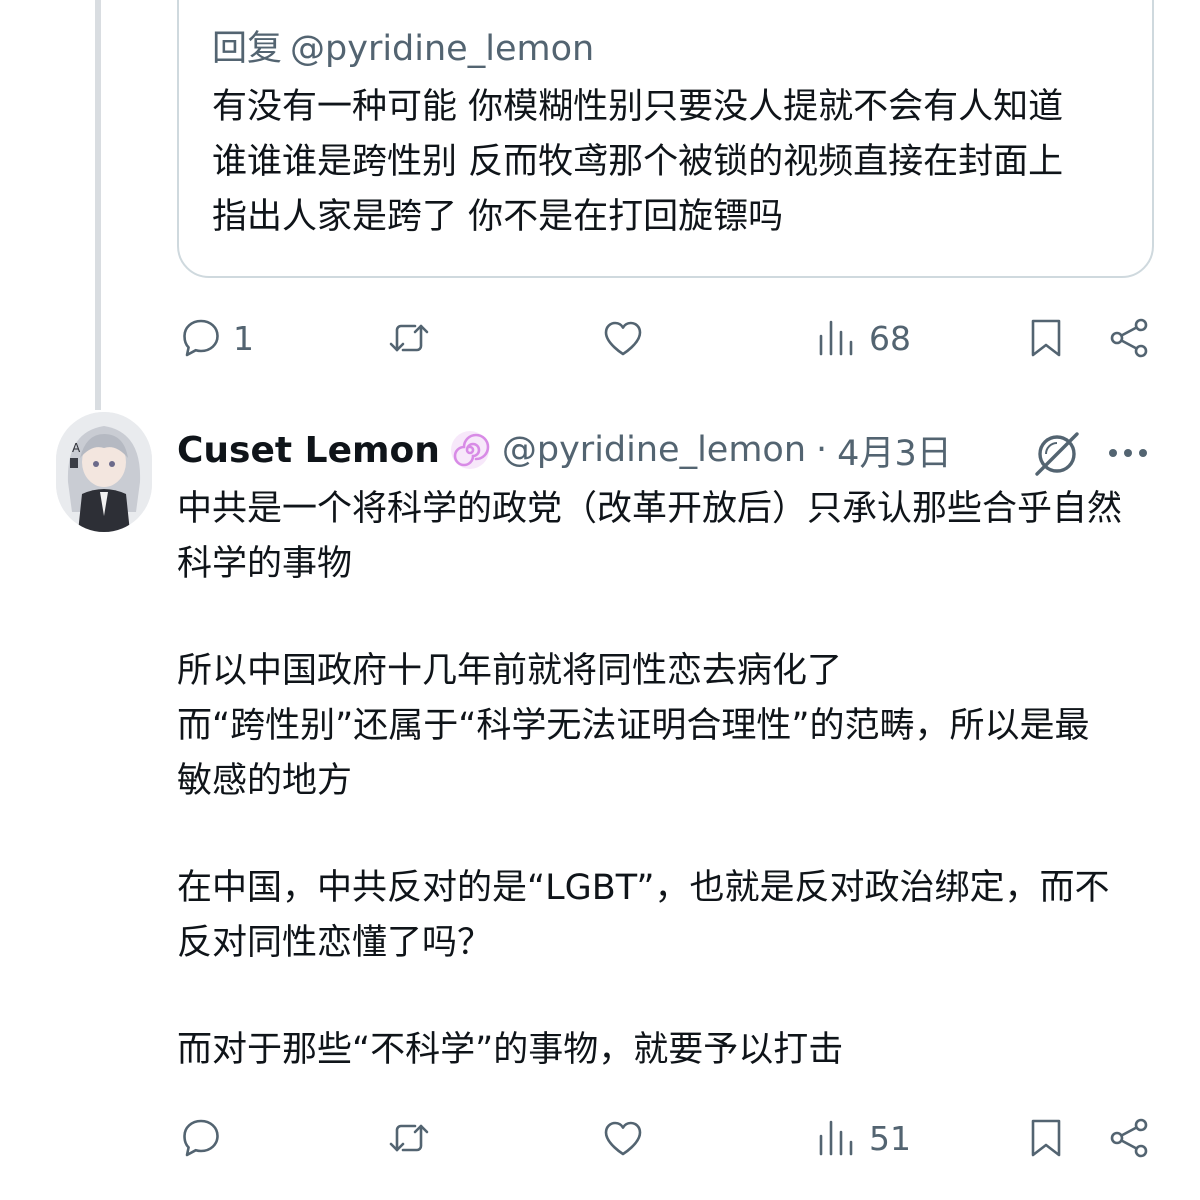 This screenshot has height=1200, width=1200. I want to click on tweet-line: 中共是一个将科学的政党（改革开放后）只承认那些合乎自然, so click(650, 509).